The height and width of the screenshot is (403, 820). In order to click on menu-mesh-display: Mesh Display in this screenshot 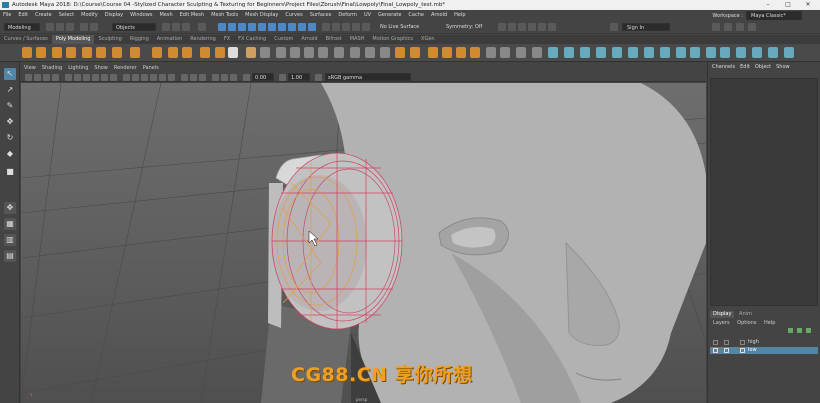, I will do `click(261, 15)`.